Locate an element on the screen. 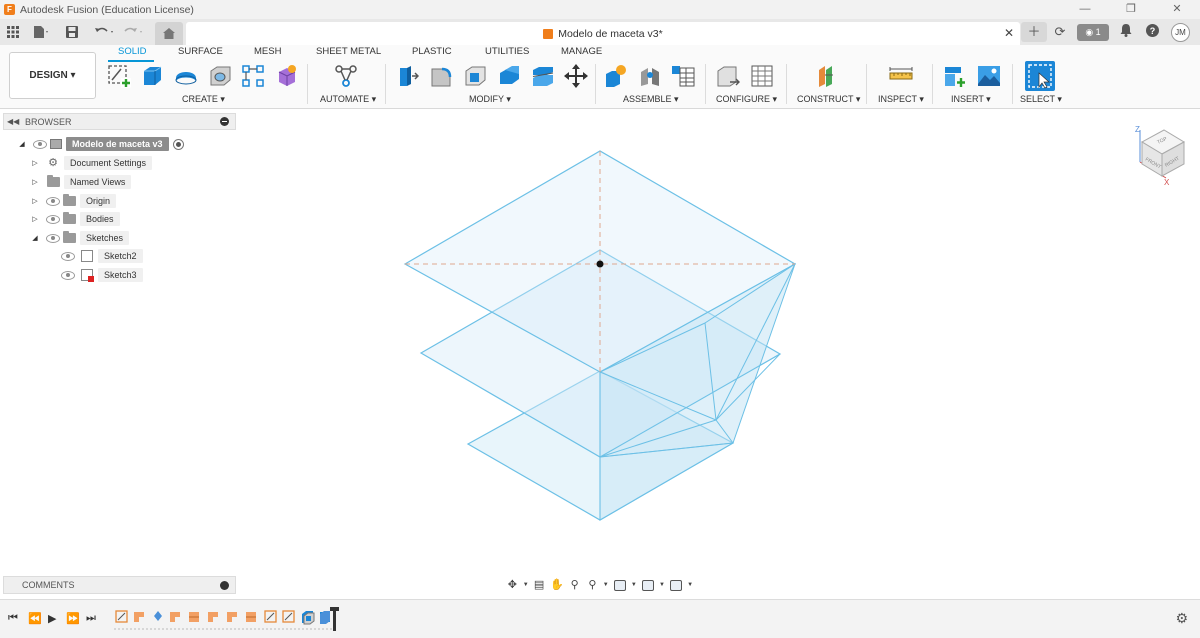  go-to-start-icon: ⏮ is located at coordinates (13, 618).